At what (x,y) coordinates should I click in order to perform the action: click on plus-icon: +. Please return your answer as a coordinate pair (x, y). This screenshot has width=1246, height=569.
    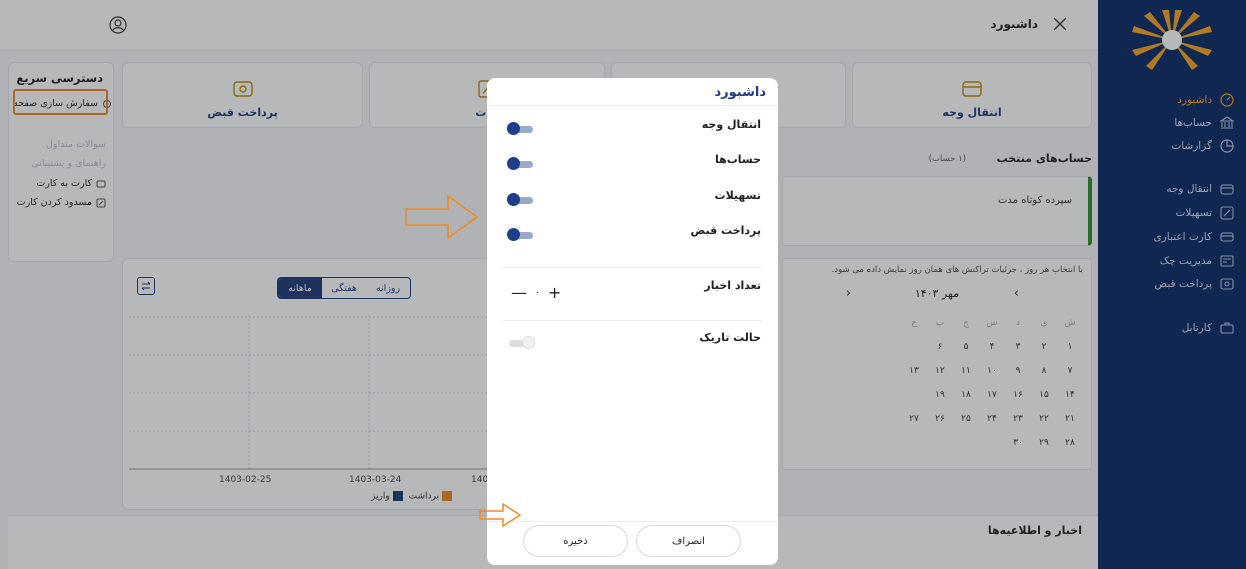
    Looking at the image, I should click on (554, 293).